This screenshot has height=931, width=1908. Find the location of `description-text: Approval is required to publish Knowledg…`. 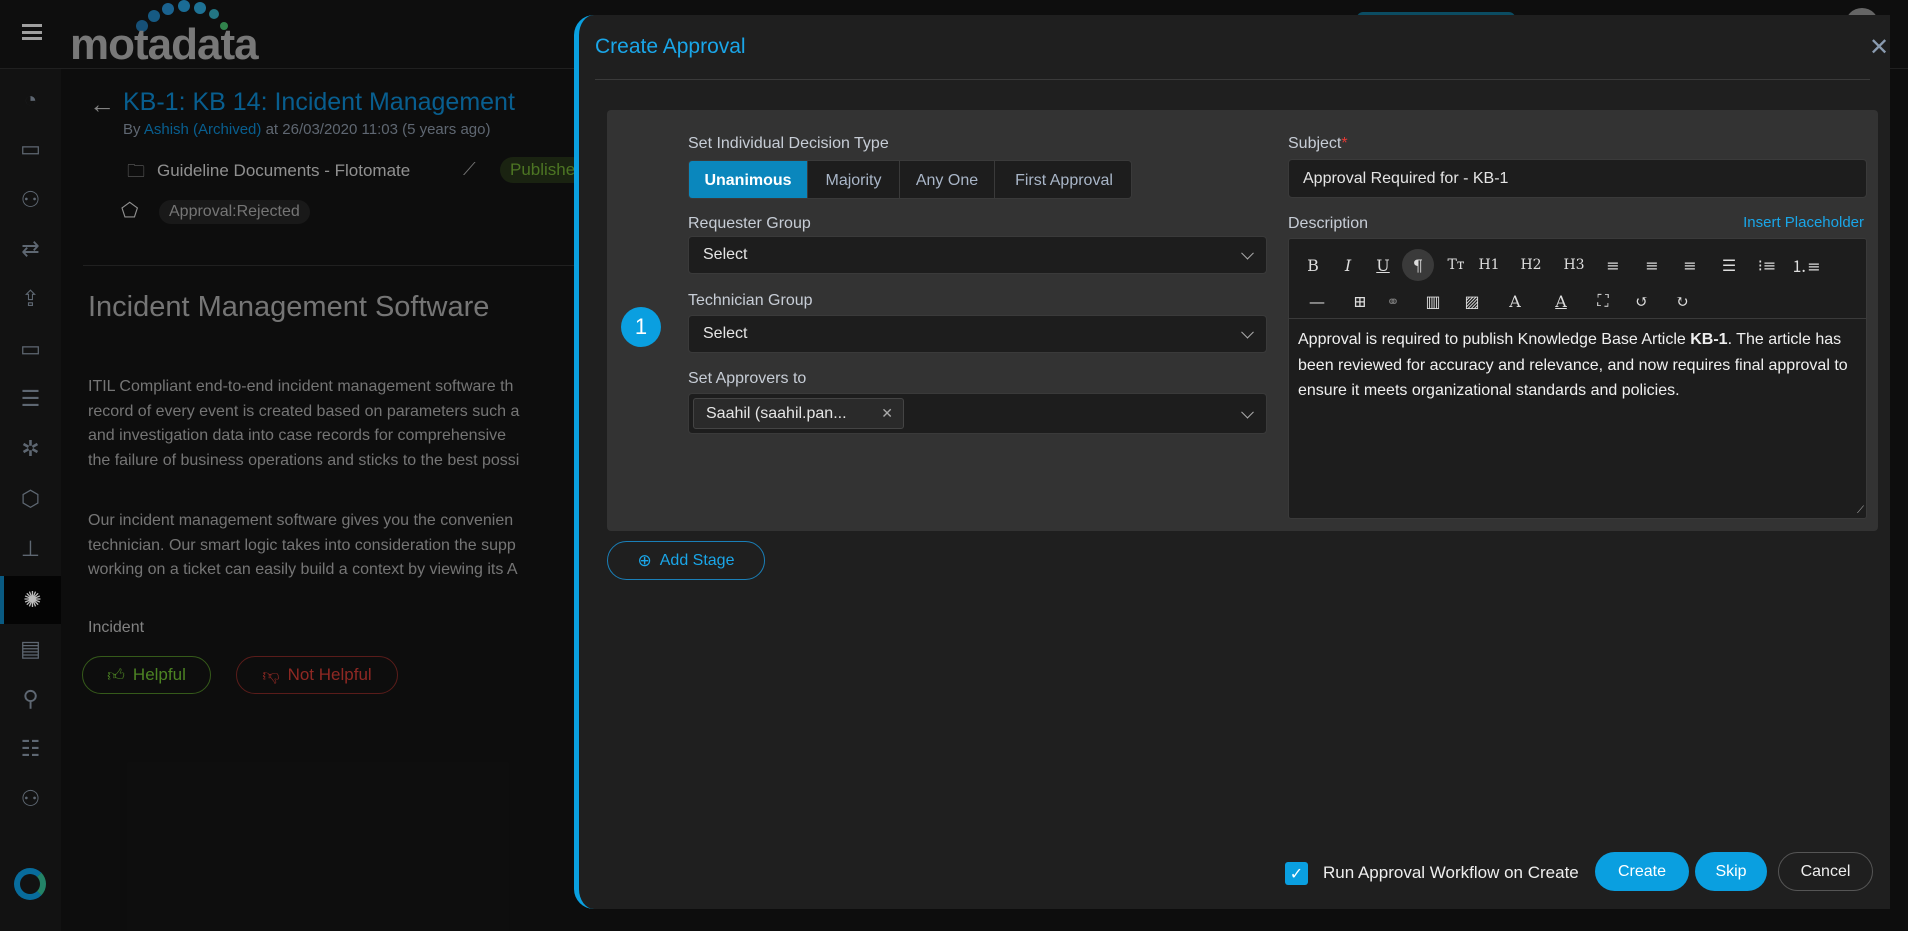

description-text: Approval is required to publish Knowledg… is located at coordinates (1575, 365).